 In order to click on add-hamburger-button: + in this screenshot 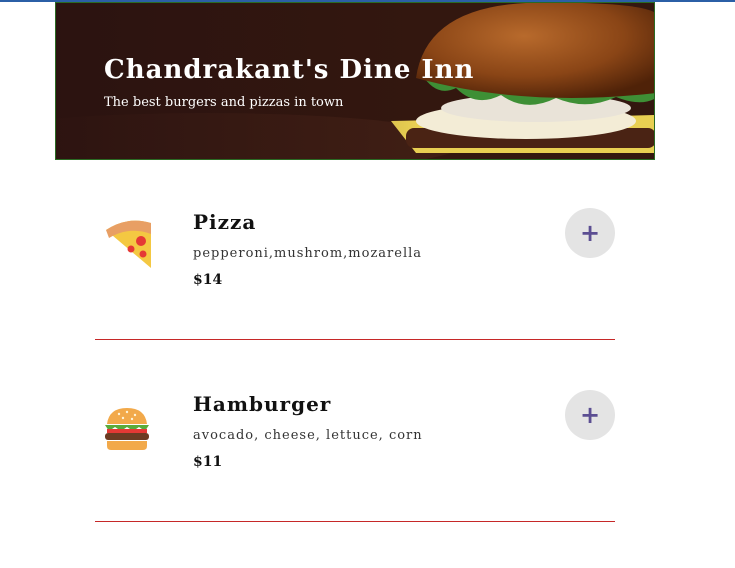, I will do `click(590, 415)`.